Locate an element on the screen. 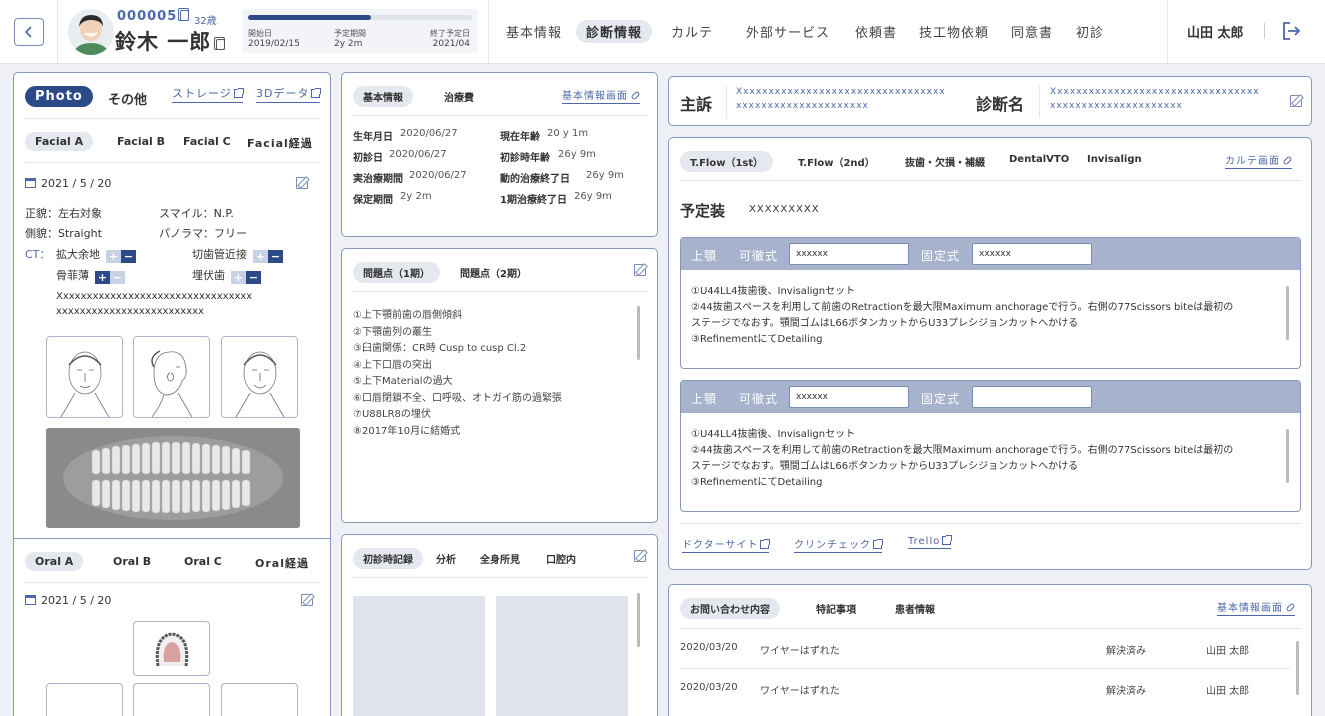  face-photo-smile is located at coordinates (259, 377).